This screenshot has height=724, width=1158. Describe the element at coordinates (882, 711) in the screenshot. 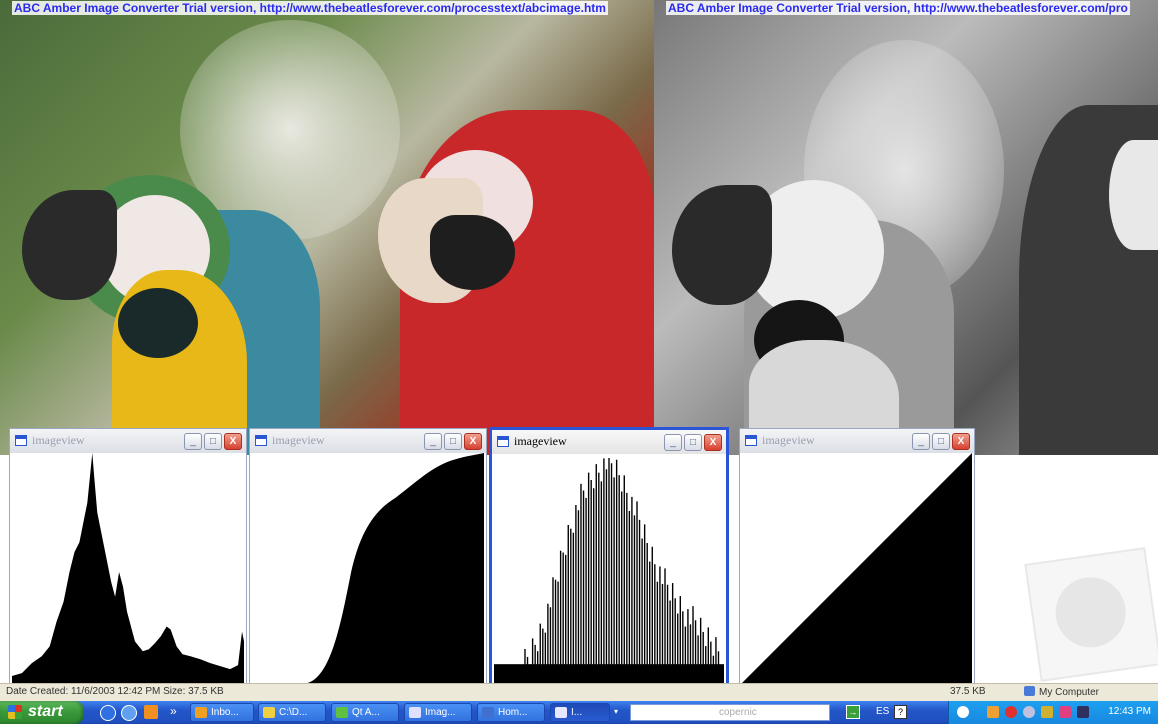

I see `language-indicator: ES` at that location.